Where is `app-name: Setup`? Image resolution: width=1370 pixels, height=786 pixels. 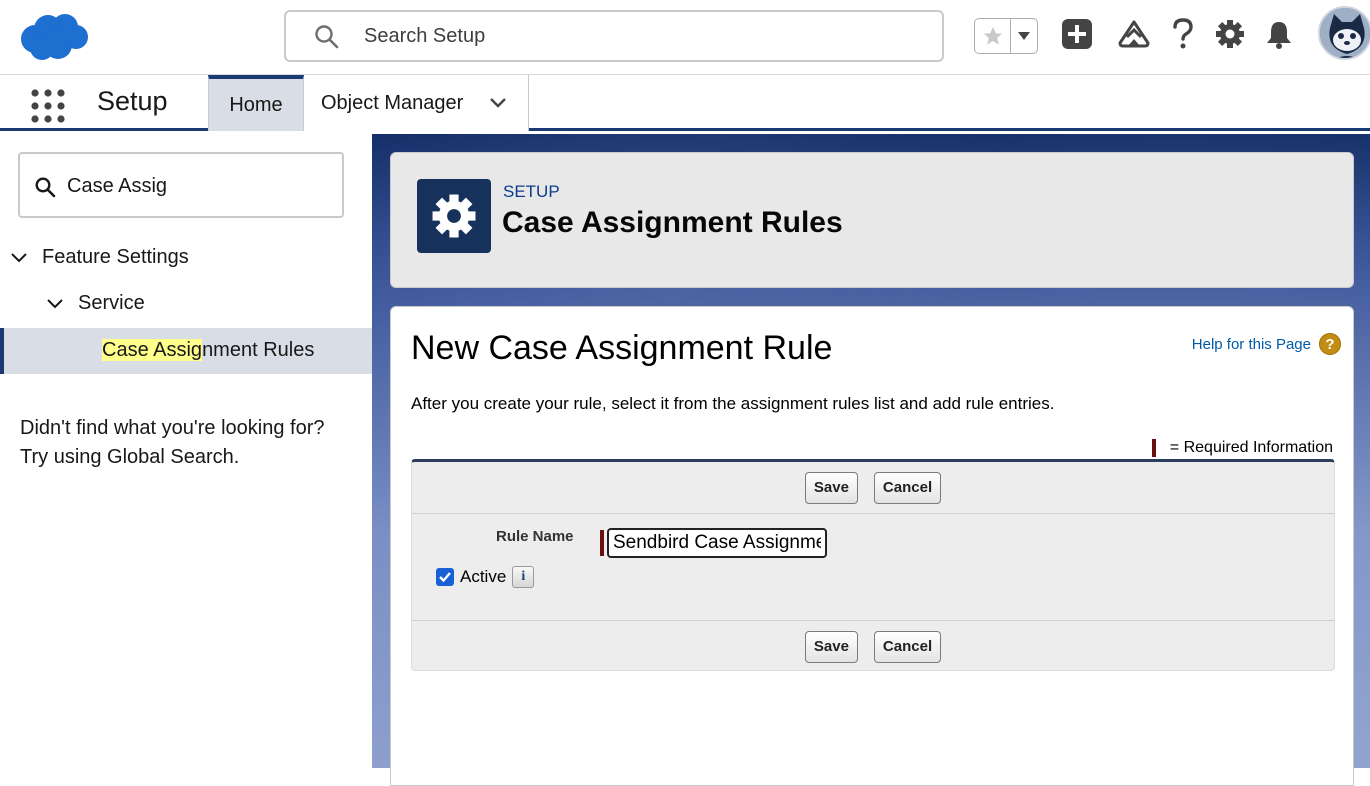
app-name: Setup is located at coordinates (132, 101).